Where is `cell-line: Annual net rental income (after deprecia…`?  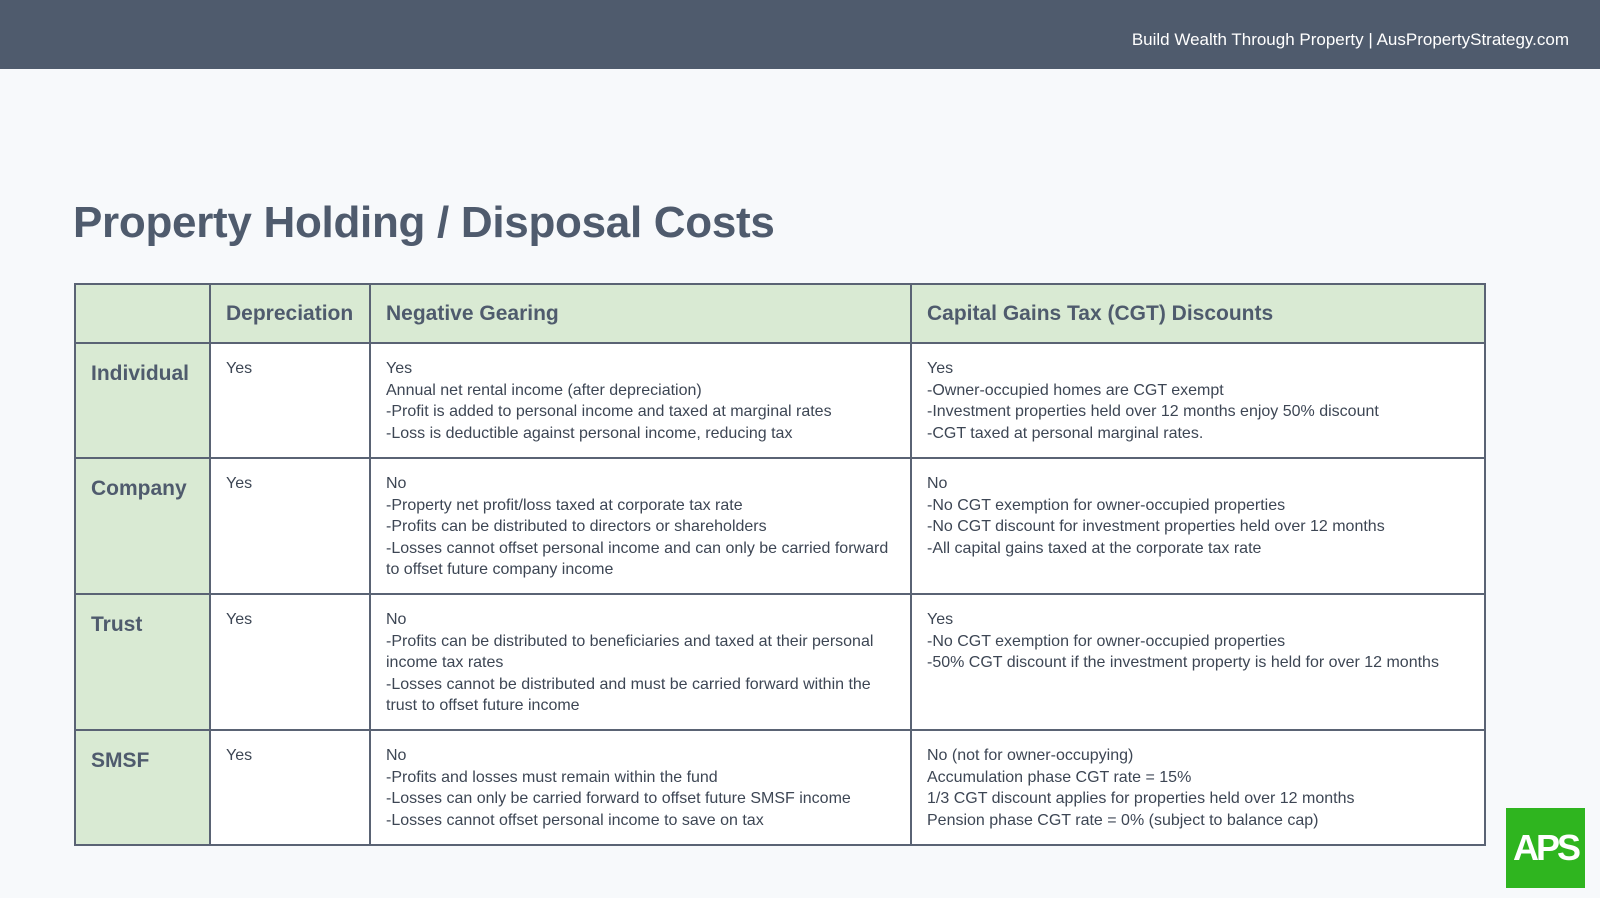
cell-line: Annual net rental income (after deprecia… is located at coordinates (544, 390).